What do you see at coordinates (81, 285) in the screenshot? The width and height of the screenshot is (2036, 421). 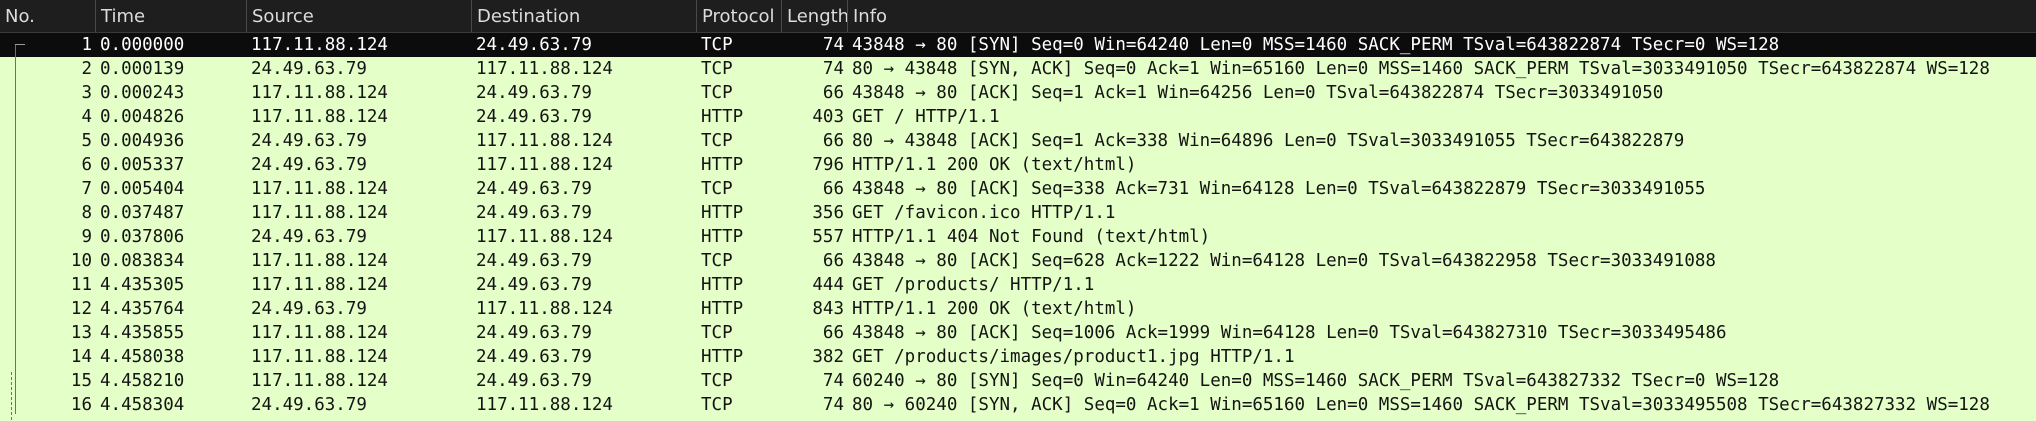 I see `packet-number: 11` at bounding box center [81, 285].